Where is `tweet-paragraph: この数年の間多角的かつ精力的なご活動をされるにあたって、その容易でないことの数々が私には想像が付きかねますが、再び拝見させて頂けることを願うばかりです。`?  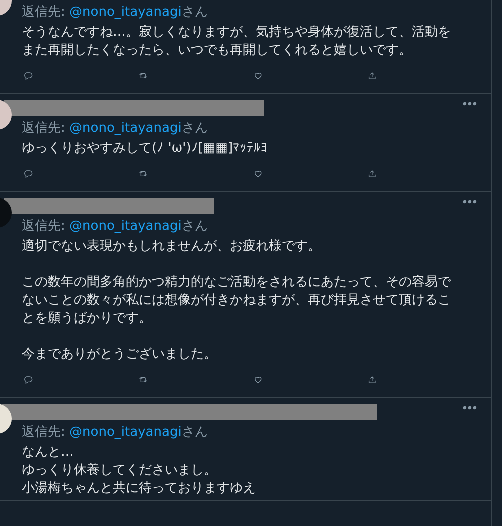
tweet-paragraph: この数年の間多角的かつ精力的なご活動をされるにあたって、その容易でないことの数々が私には想像が付きかねますが、再び拝見させて頂けることを願うばかりです。 is located at coordinates (237, 301).